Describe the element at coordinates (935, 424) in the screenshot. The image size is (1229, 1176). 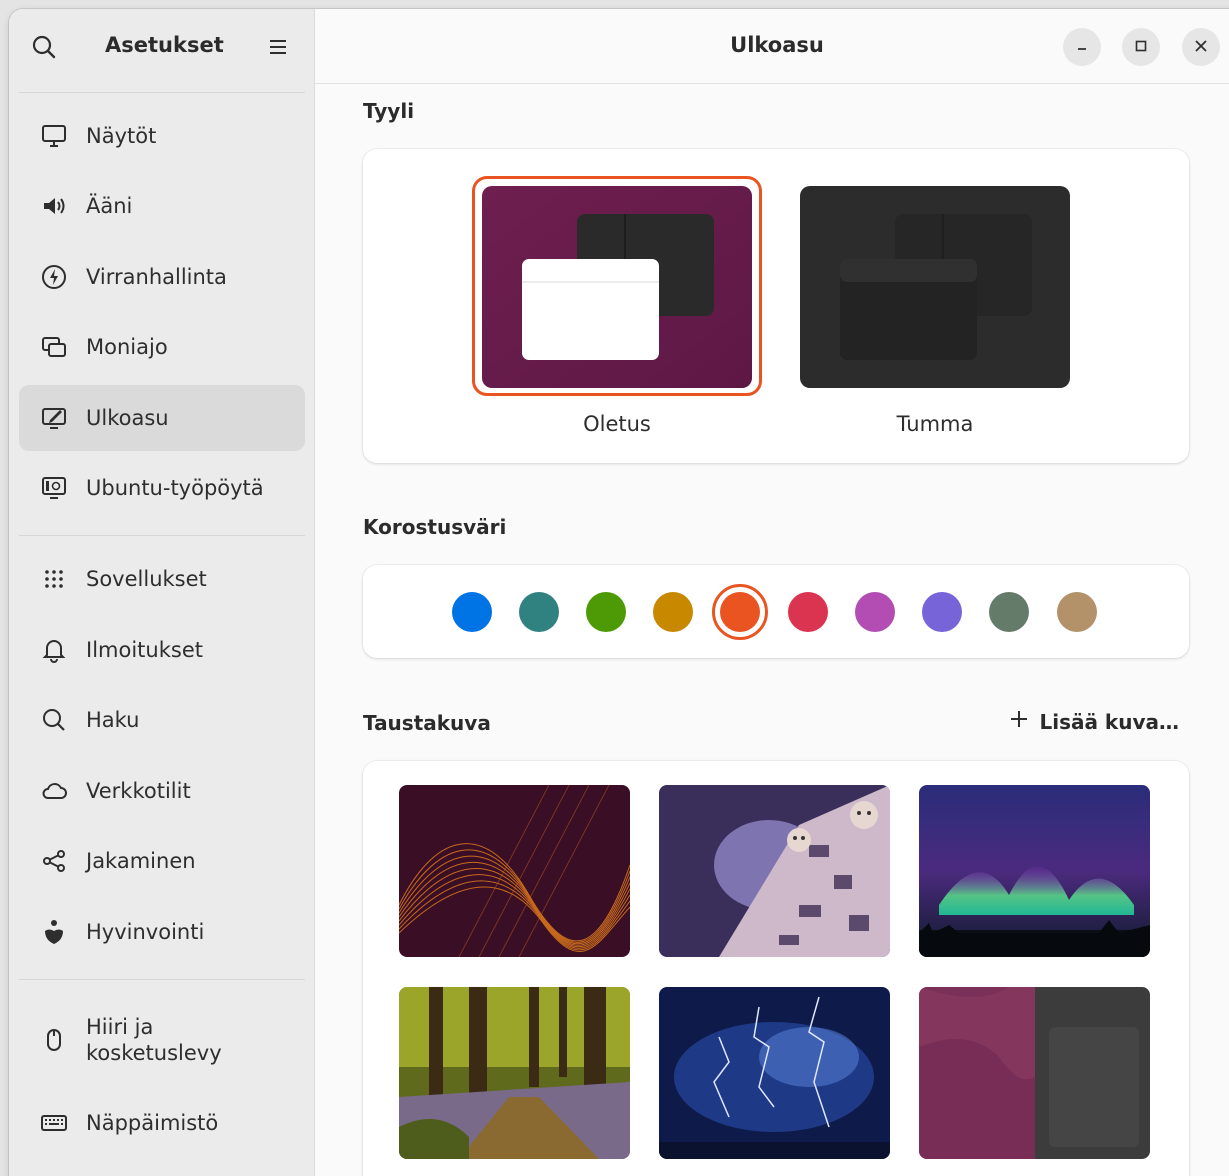
I see `style-option-dark-label: Tumma` at that location.